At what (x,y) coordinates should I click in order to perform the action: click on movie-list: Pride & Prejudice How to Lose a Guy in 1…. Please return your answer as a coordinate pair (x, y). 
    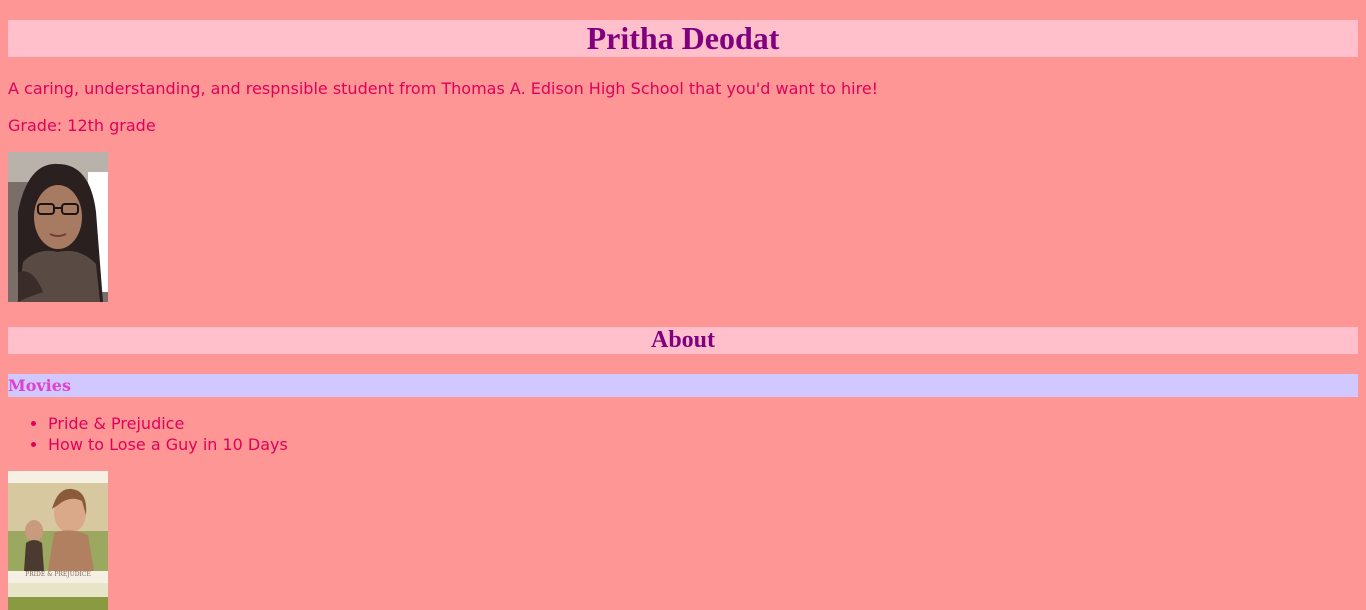
    Looking at the image, I should click on (683, 434).